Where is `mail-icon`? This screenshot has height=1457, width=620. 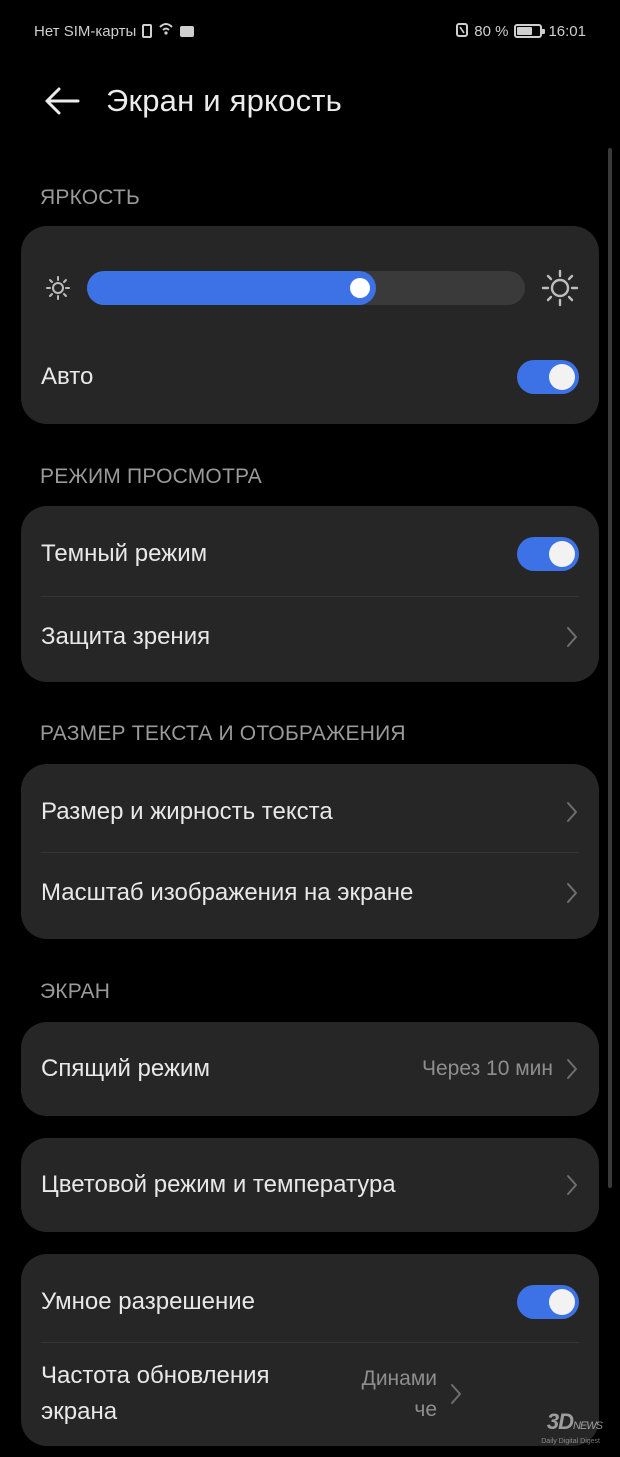
mail-icon is located at coordinates (187, 31).